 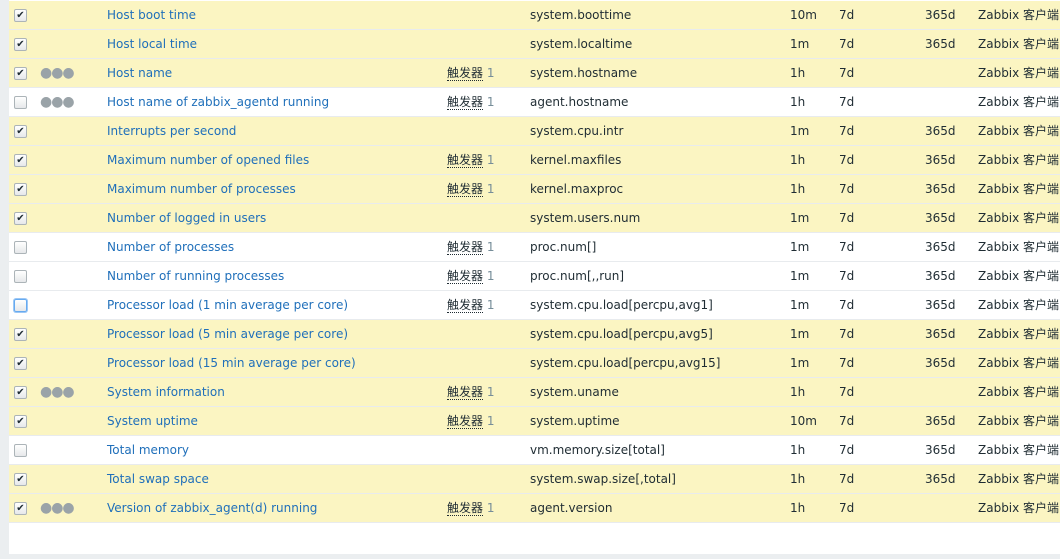 What do you see at coordinates (227, 334) in the screenshot?
I see `item-name-link: Processor load (5 min average per core)` at bounding box center [227, 334].